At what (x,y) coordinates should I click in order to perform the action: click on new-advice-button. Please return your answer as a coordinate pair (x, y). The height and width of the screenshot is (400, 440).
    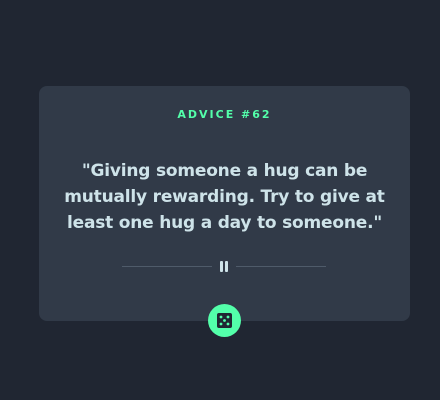
    Looking at the image, I should click on (224, 320).